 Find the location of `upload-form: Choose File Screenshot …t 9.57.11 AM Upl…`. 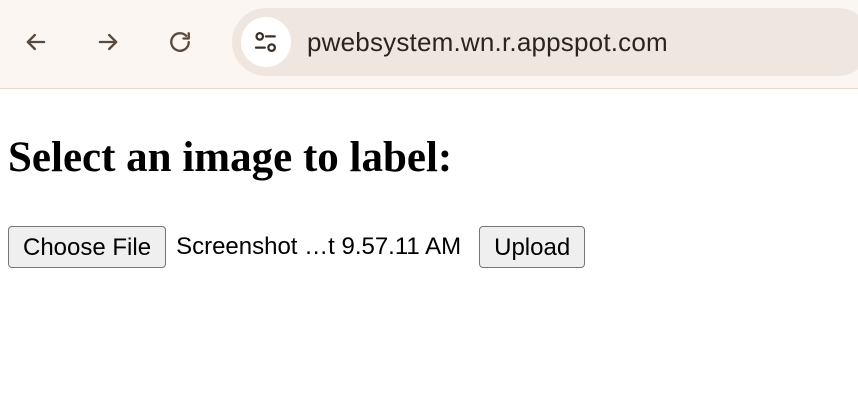

upload-form: Choose File Screenshot …t 9.57.11 AM Upl… is located at coordinates (297, 247).